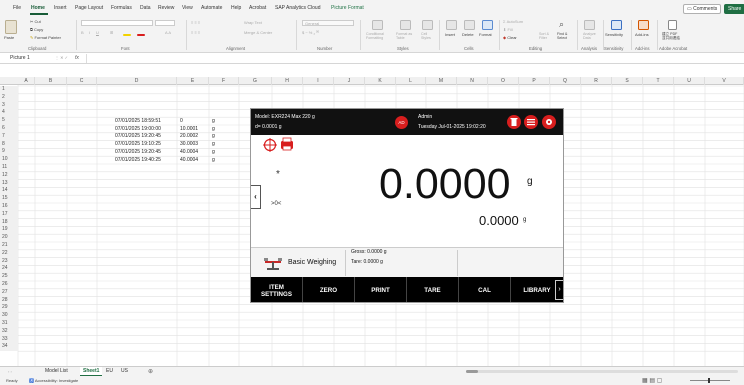 This screenshot has width=744, height=385. Describe the element at coordinates (589, 25) in the screenshot. I see `analyze-data-icon` at that location.